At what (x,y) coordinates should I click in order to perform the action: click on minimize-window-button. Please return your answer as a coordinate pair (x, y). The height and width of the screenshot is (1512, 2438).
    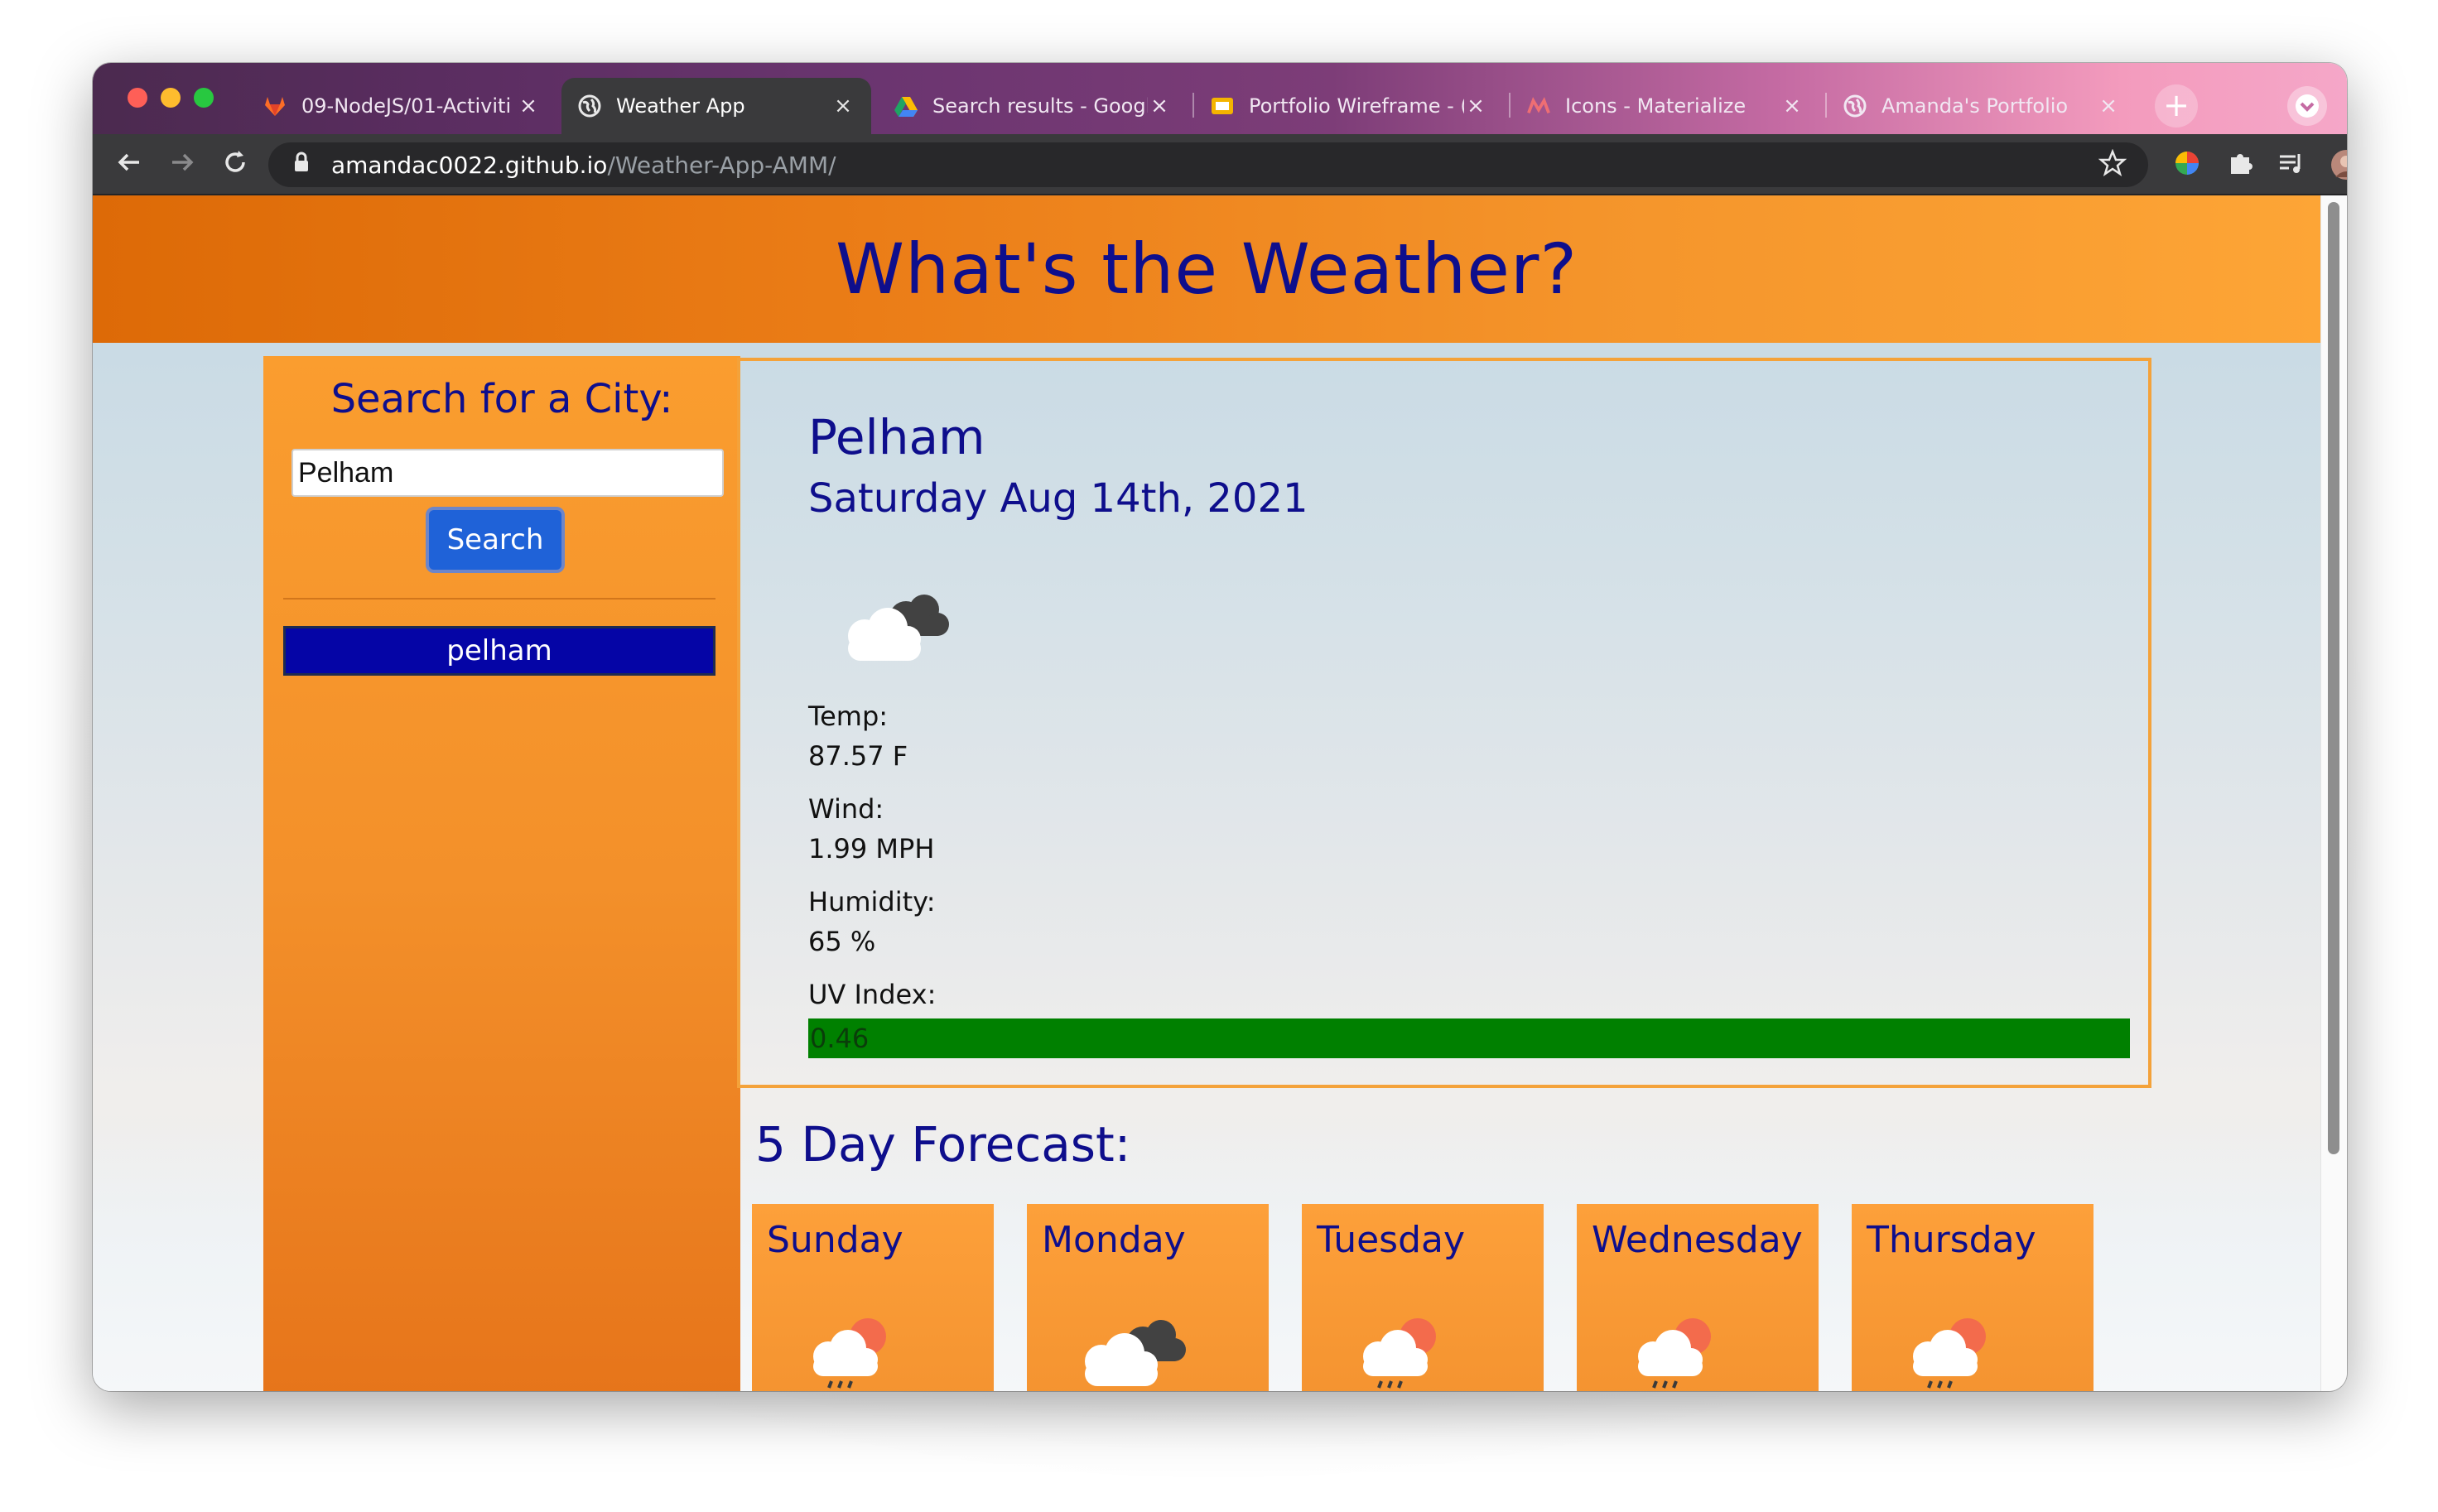
    Looking at the image, I should click on (171, 98).